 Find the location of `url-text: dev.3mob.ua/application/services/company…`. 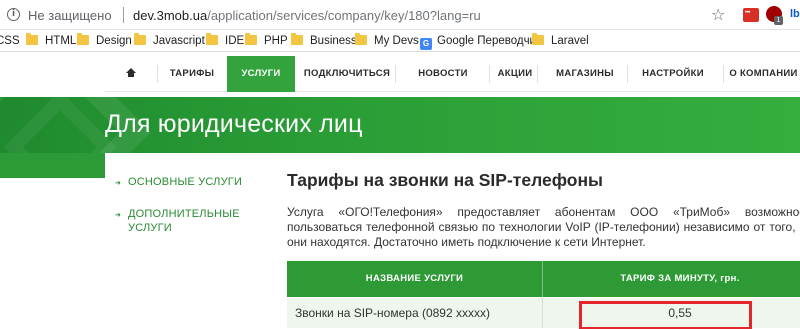

url-text: dev.3mob.ua/application/services/company… is located at coordinates (307, 15).